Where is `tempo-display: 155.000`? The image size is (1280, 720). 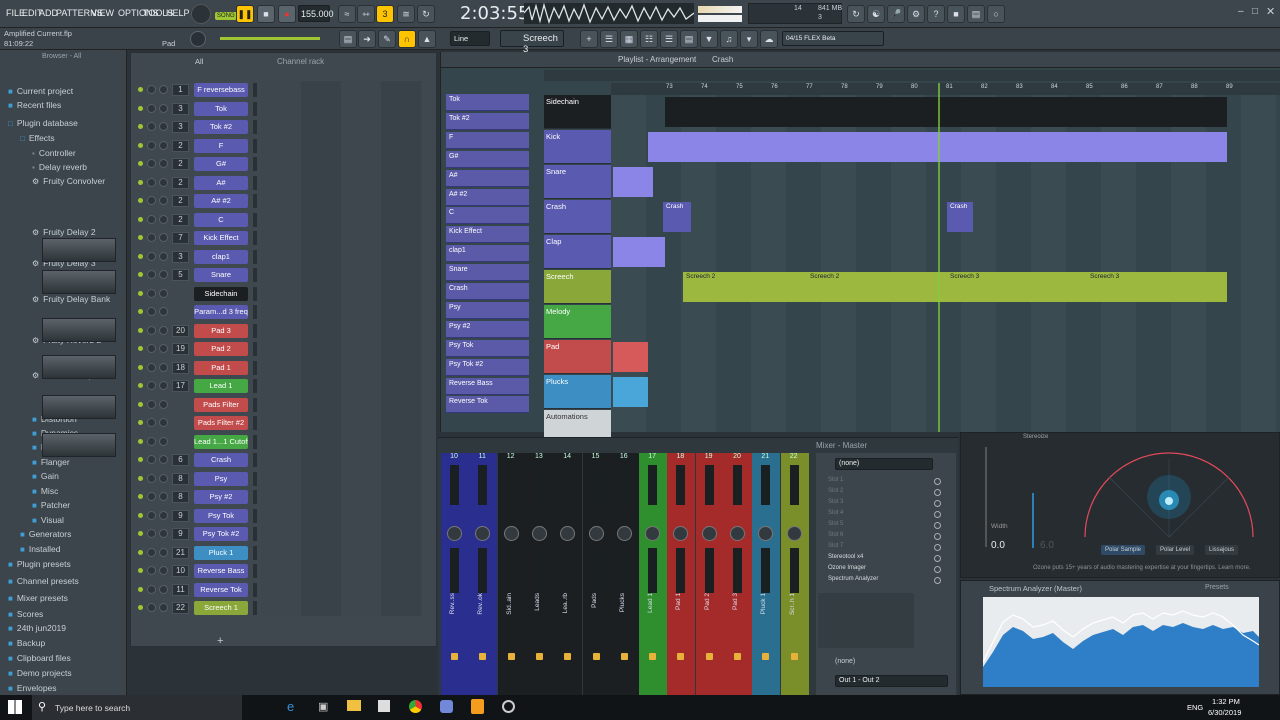
tempo-display: 155.000 is located at coordinates (316, 13).